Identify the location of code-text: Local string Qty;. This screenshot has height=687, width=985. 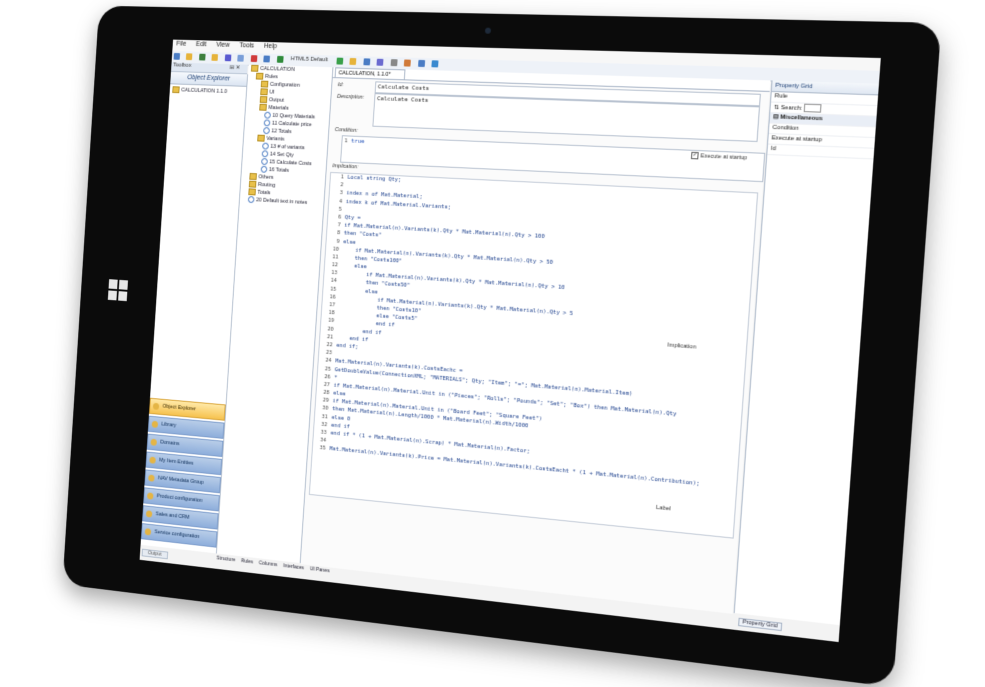
(374, 179).